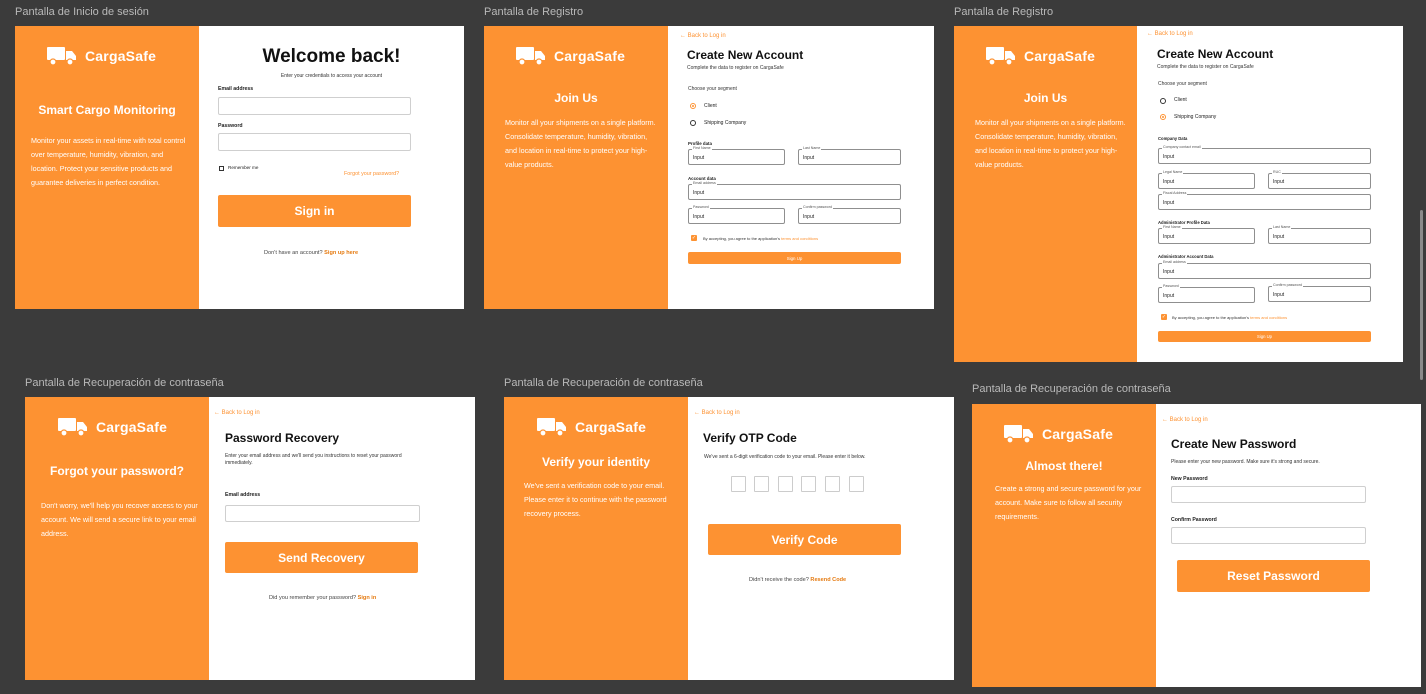 This screenshot has height=694, width=1426. Describe the element at coordinates (371, 174) in the screenshot. I see `forgot-password-link: Forgot your password?` at that location.